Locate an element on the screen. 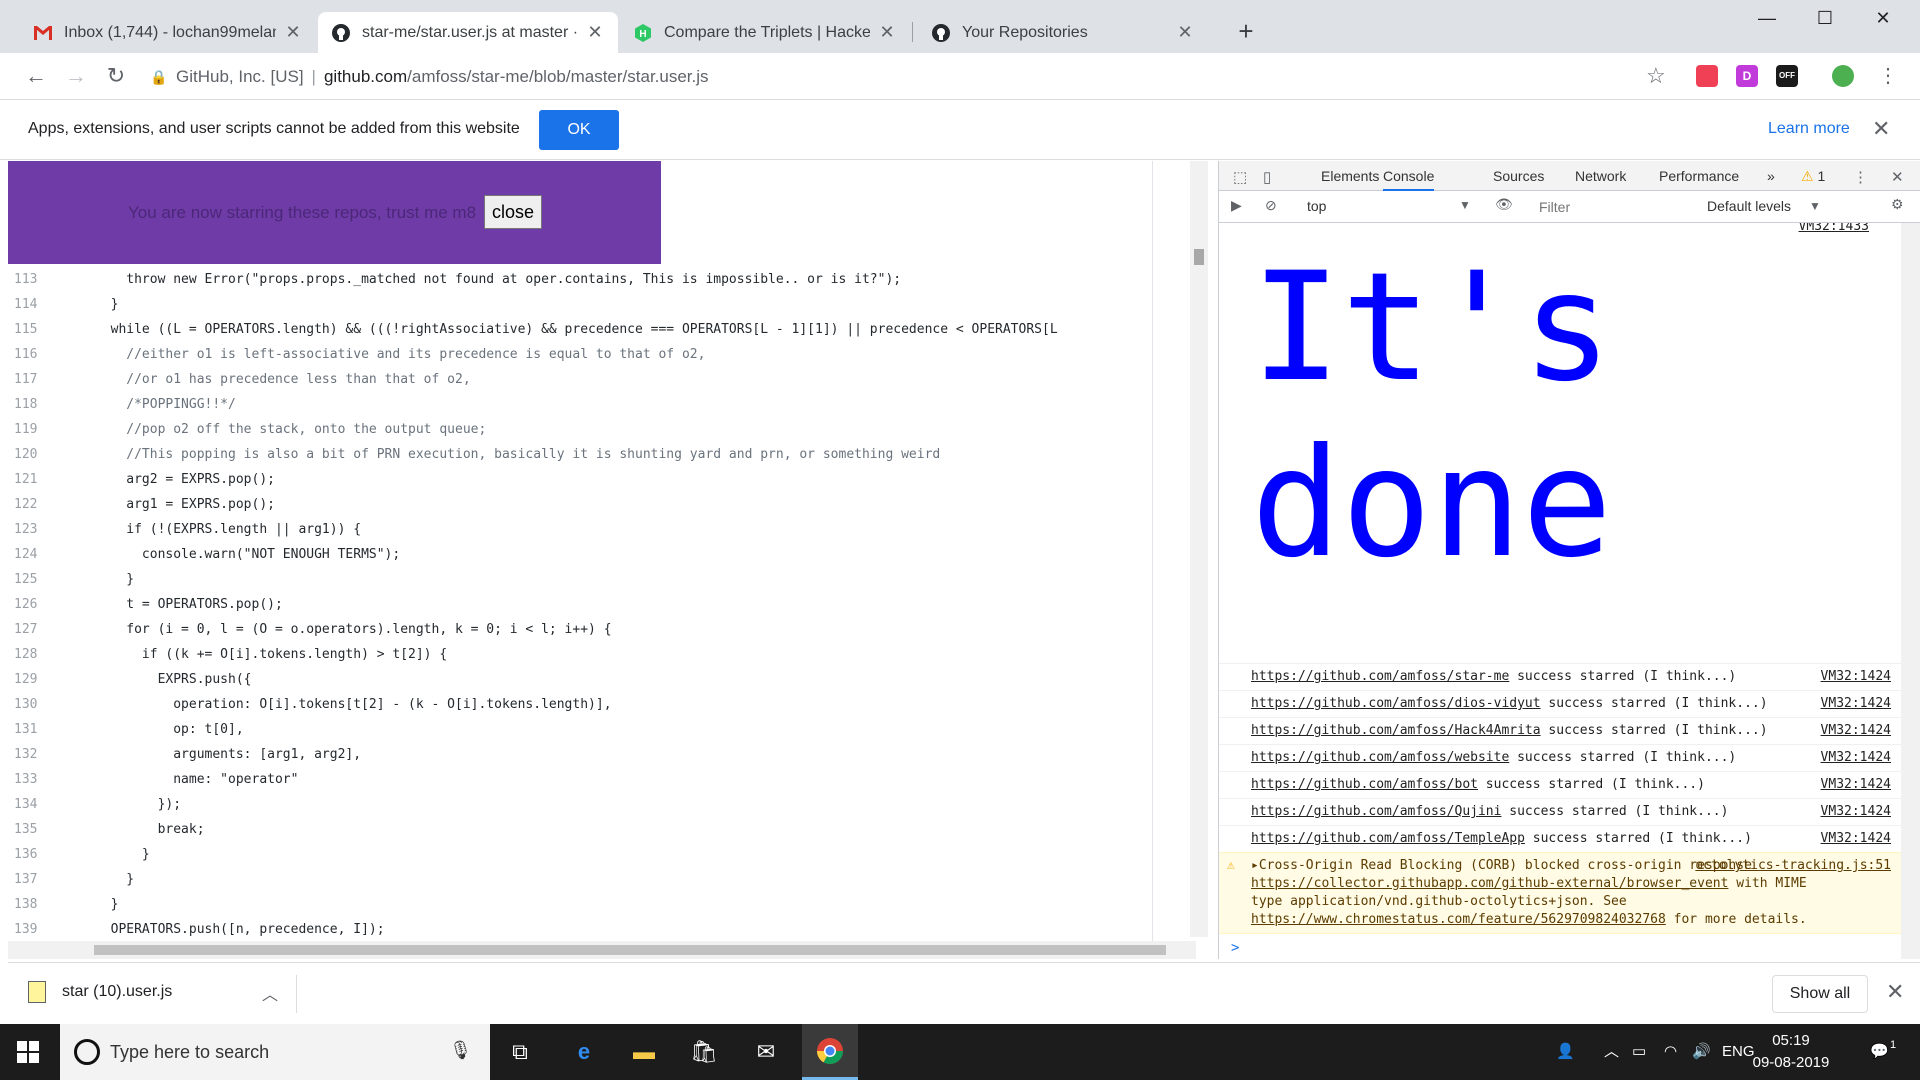 This screenshot has height=1080, width=1920. taskbar-search: Type here to search 🎙 is located at coordinates (275, 1052).